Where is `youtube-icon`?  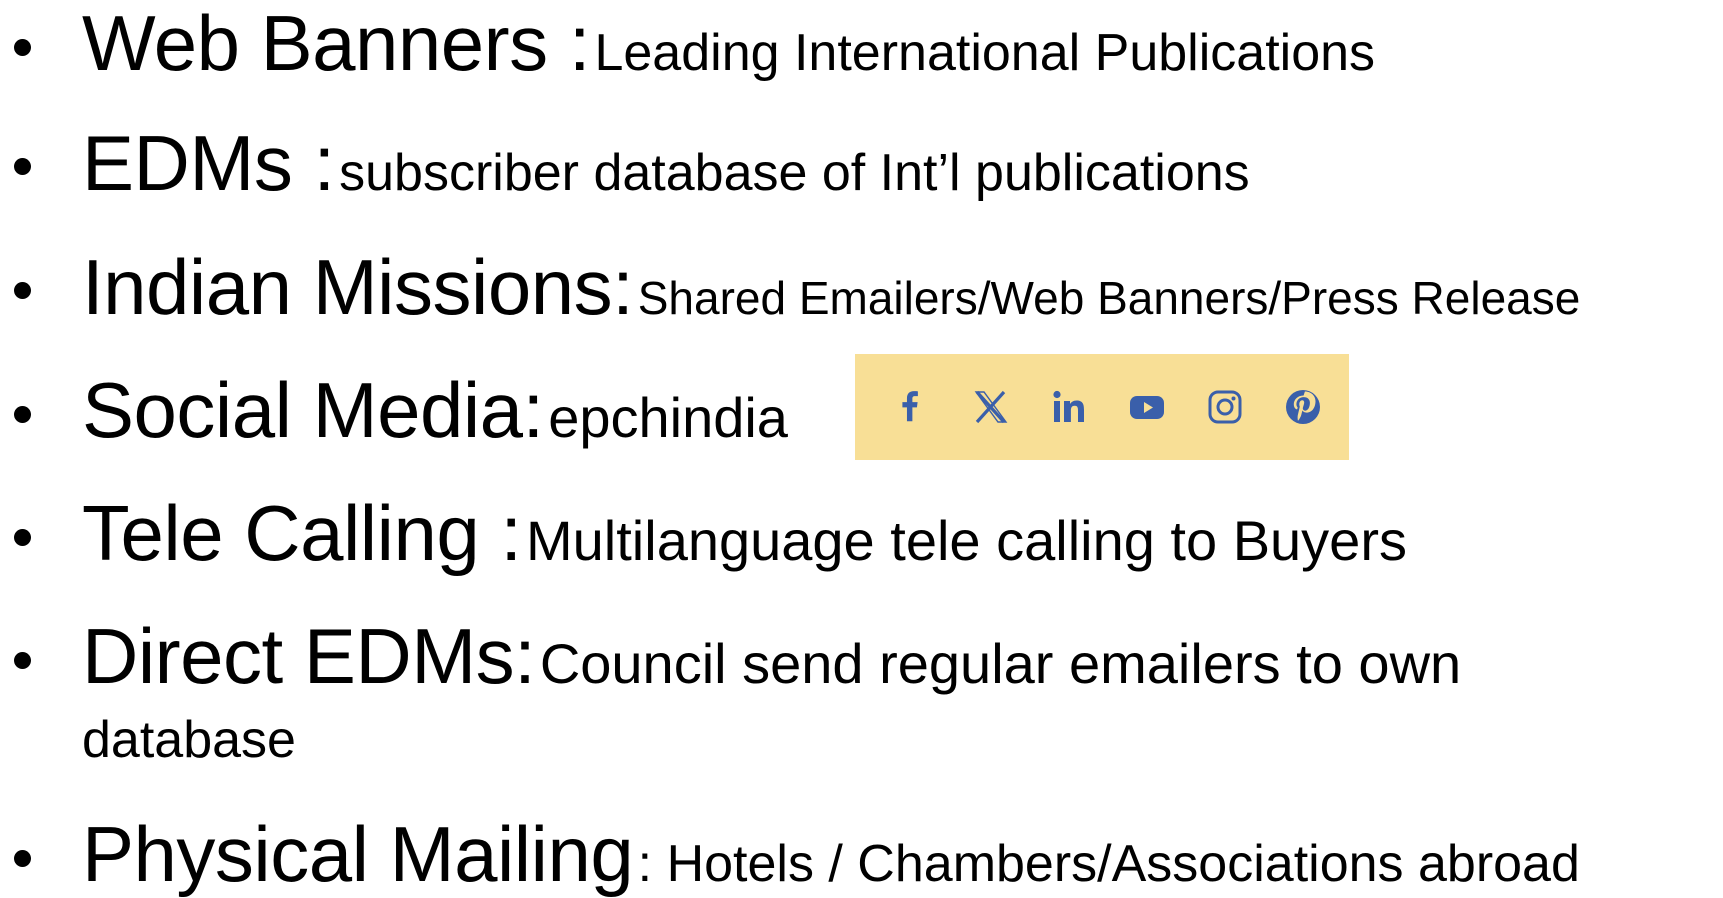 youtube-icon is located at coordinates (1147, 407).